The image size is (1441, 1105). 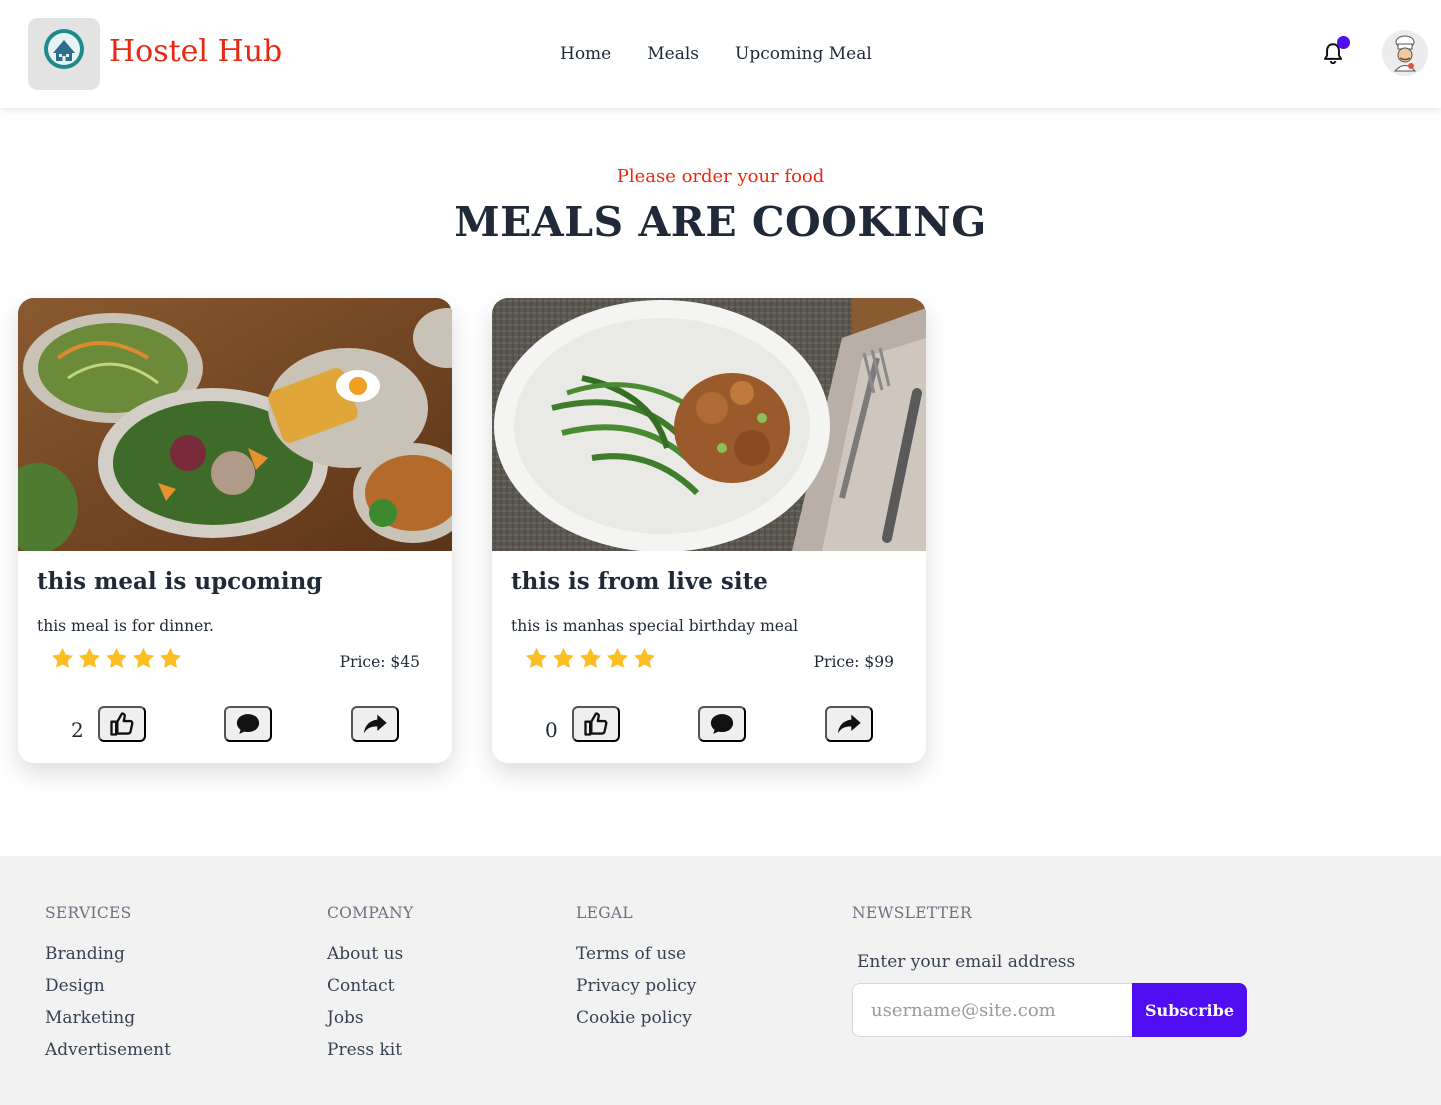 I want to click on footer-link-design: Design, so click(x=108, y=986).